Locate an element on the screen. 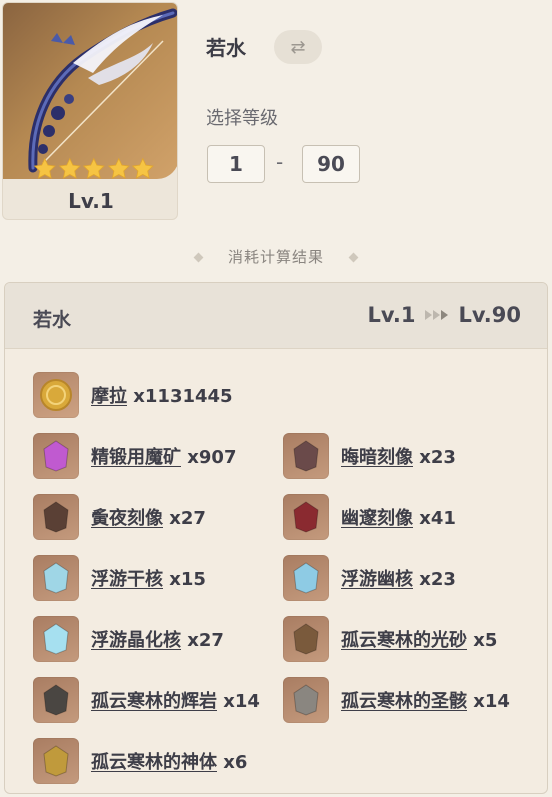 The width and height of the screenshot is (552, 797). material-name: 孤云寒林的圣骸 is located at coordinates (404, 701).